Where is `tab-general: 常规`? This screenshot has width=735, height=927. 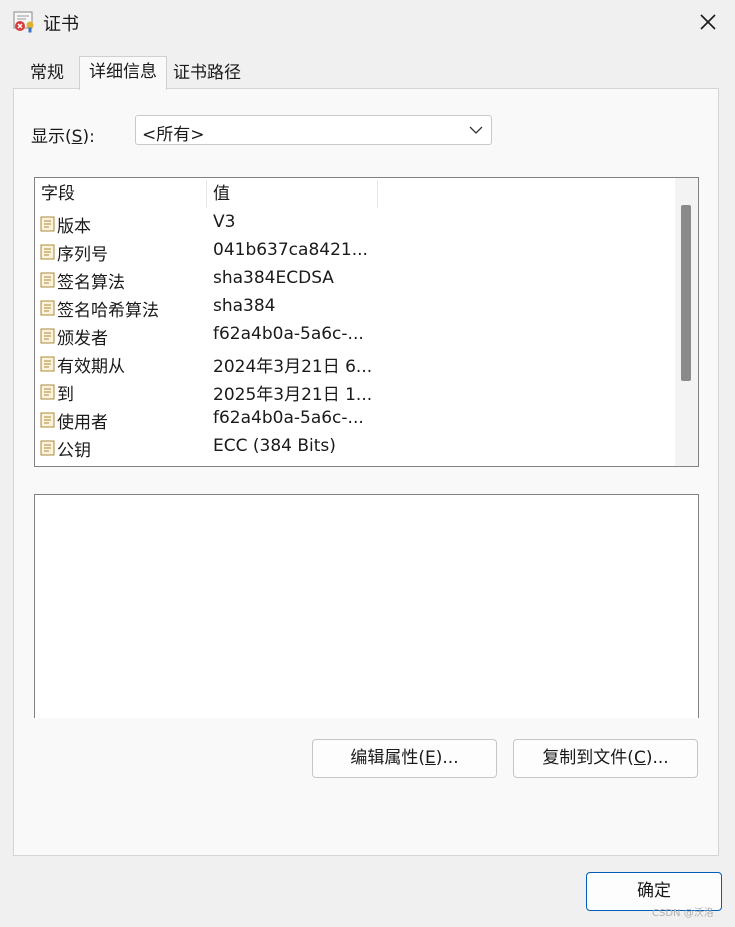 tab-general: 常规 is located at coordinates (47, 73).